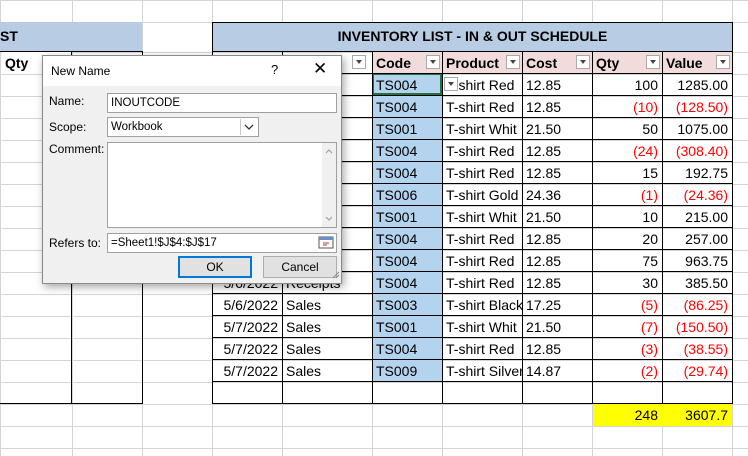  What do you see at coordinates (326, 246) in the screenshot?
I see `collapse-range-icon` at bounding box center [326, 246].